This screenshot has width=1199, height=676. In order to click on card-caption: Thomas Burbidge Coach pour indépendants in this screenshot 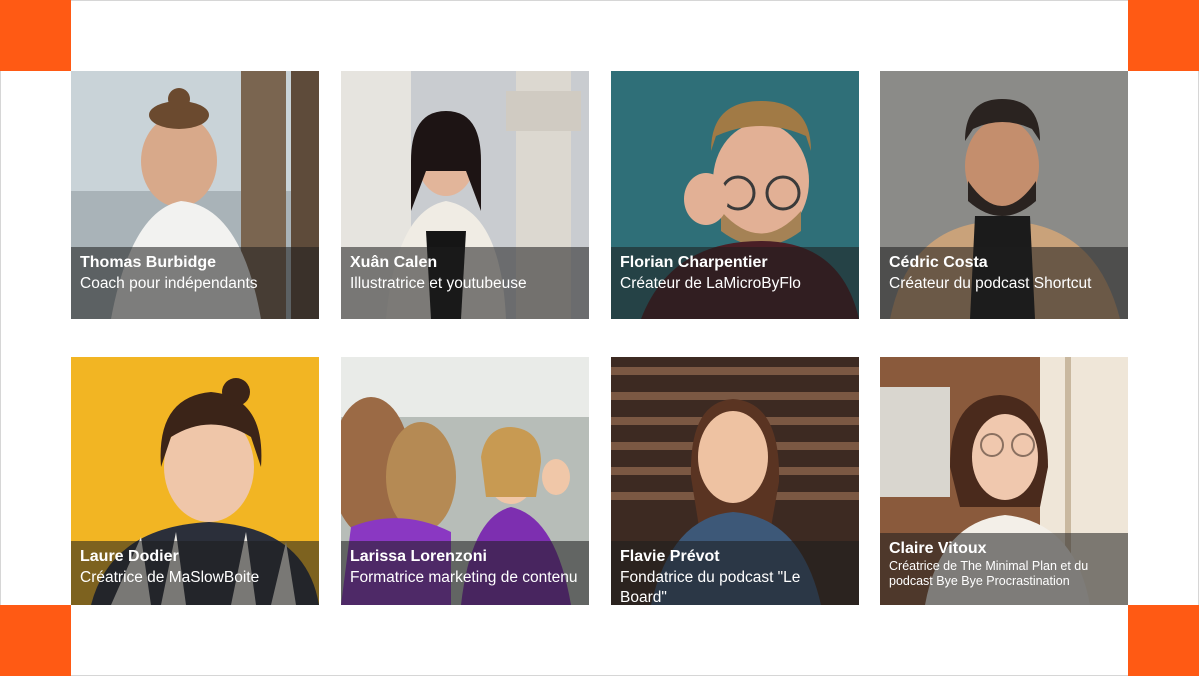, I will do `click(195, 283)`.